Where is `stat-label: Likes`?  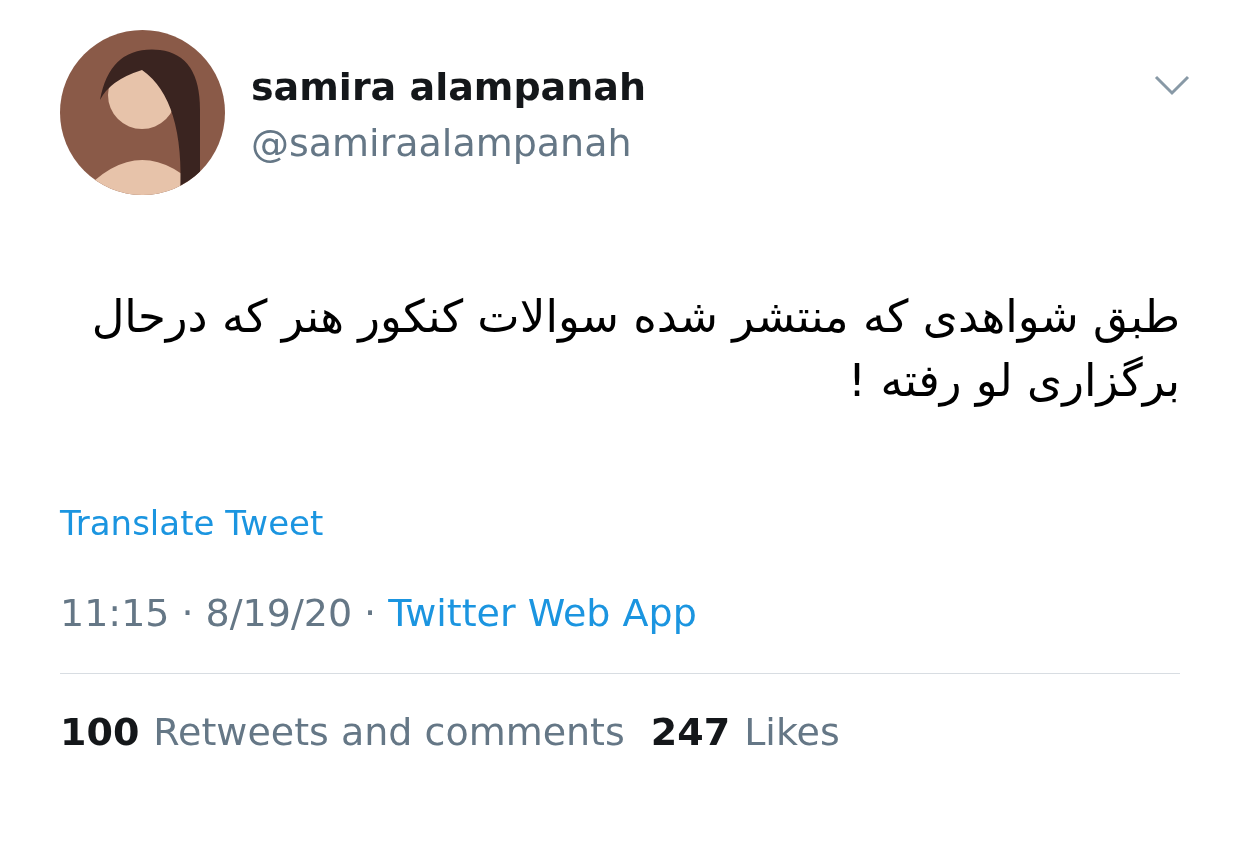 stat-label: Likes is located at coordinates (792, 732).